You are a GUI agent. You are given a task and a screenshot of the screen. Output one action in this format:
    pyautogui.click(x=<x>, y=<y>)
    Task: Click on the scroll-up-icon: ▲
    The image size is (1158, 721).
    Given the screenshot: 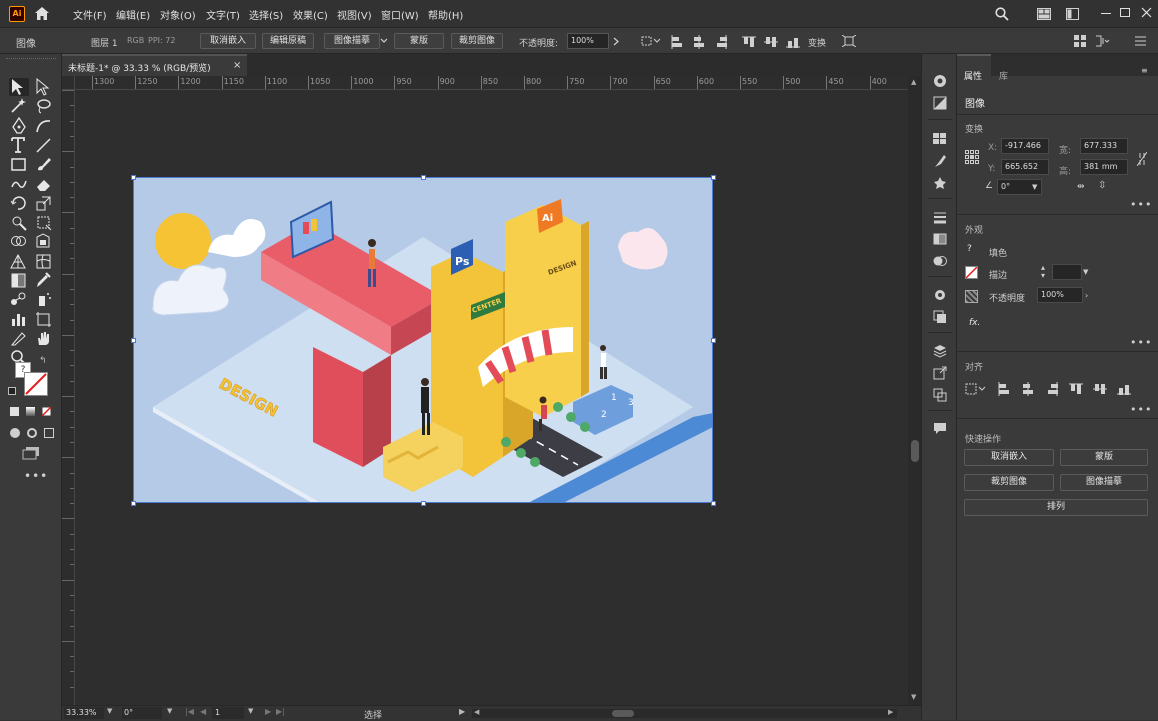 What is the action you would take?
    pyautogui.click(x=913, y=82)
    